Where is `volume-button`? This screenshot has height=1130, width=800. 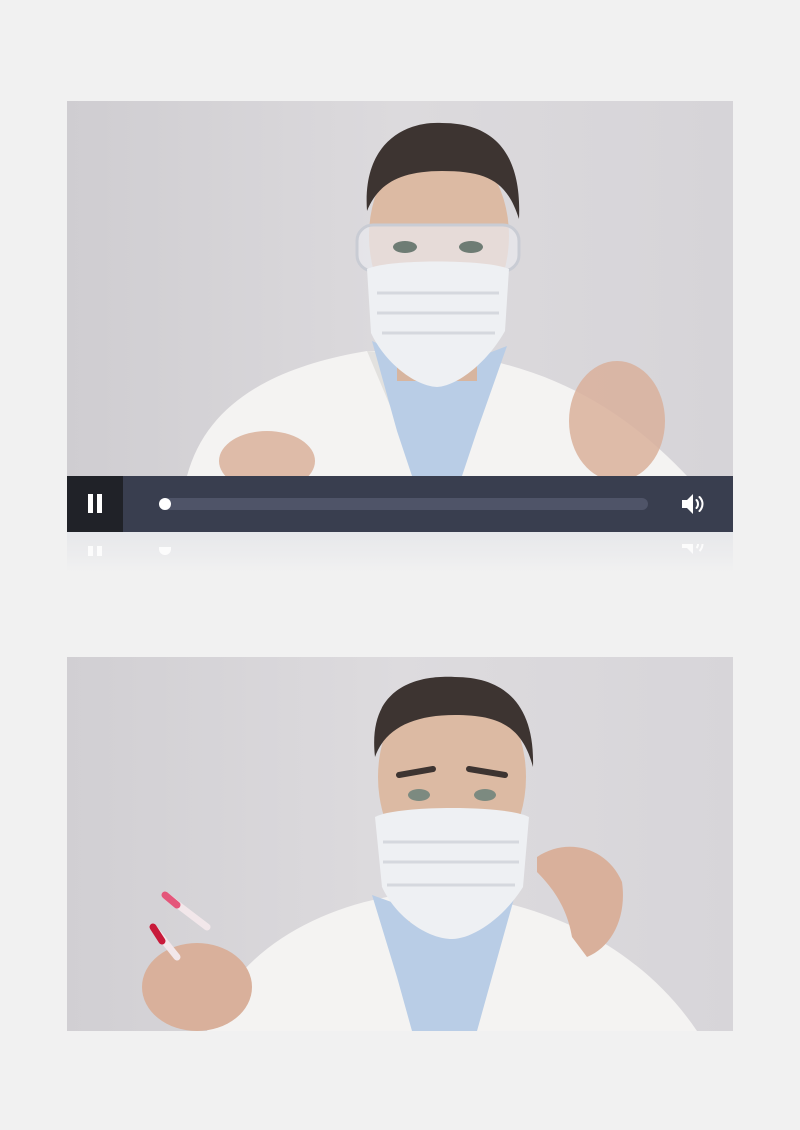
volume-button is located at coordinates (693, 504).